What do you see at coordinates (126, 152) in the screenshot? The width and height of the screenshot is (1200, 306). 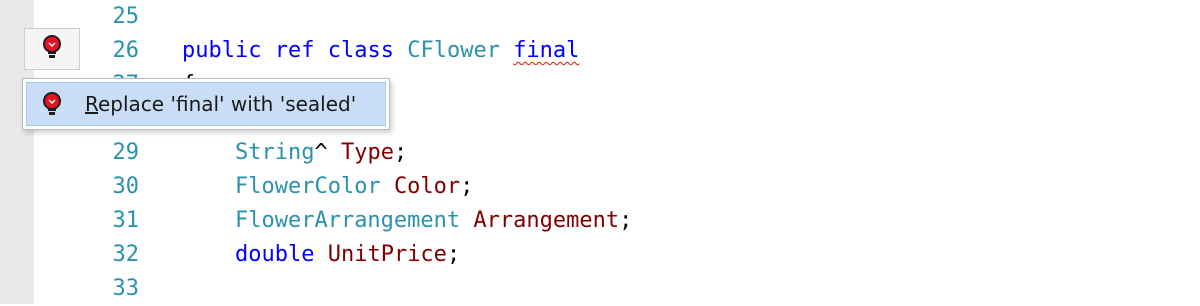 I see `line-number: 29` at bounding box center [126, 152].